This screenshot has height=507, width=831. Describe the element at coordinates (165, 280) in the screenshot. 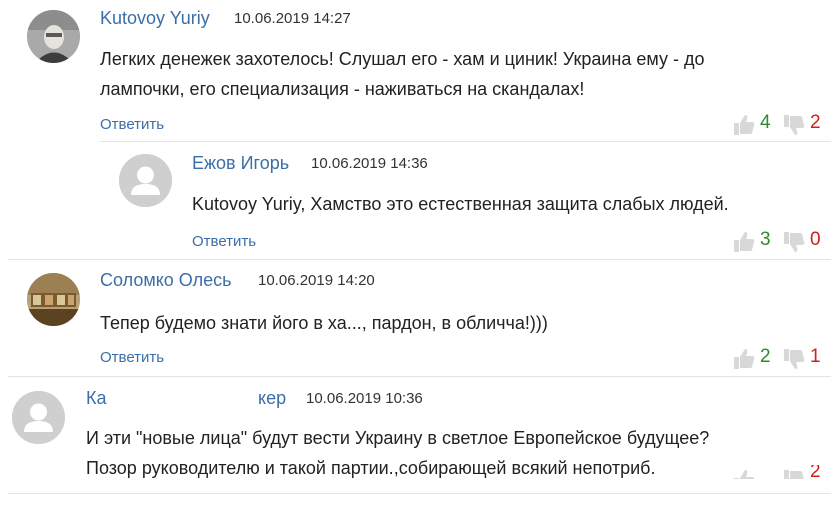

I see `comment-author: Соломко Олесь` at that location.